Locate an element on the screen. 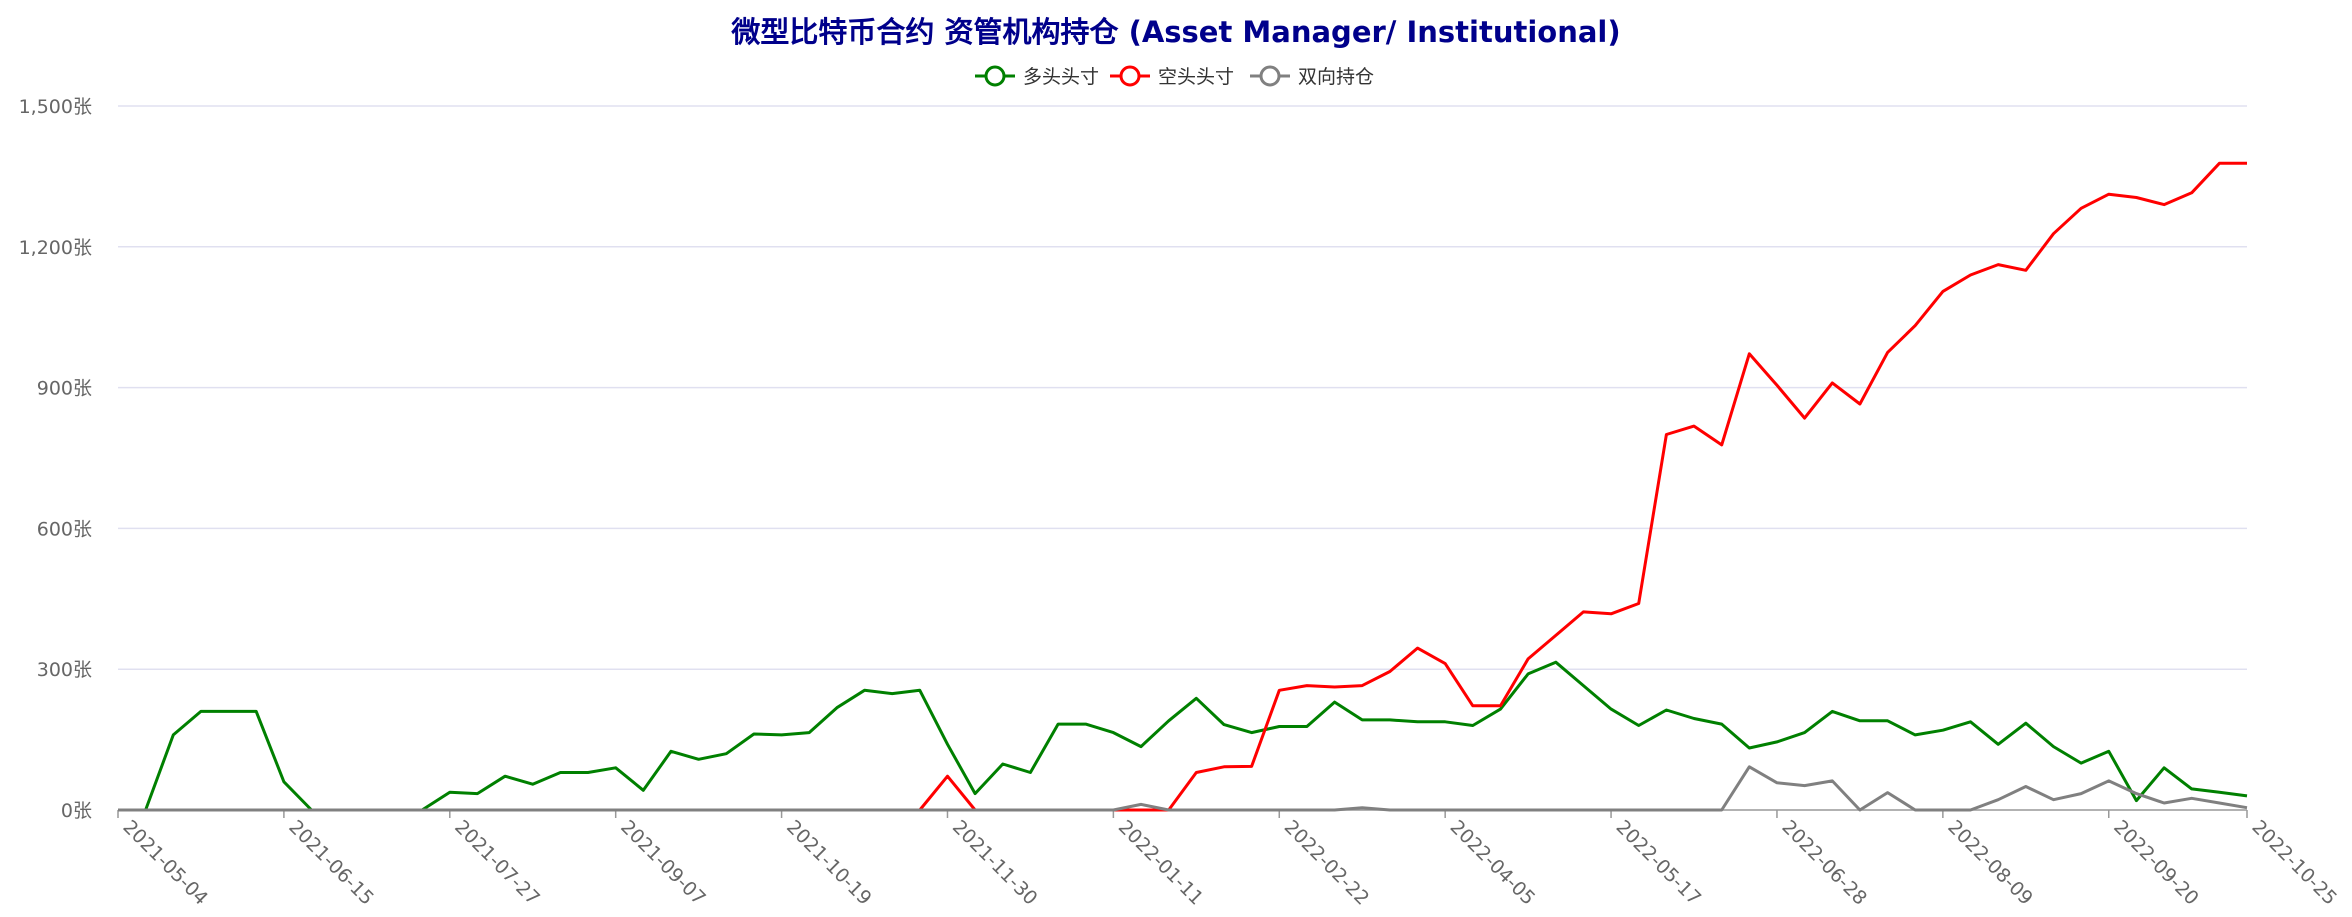 The height and width of the screenshot is (917, 2352). x-tick-label: 2021-11-30 is located at coordinates (995, 863).